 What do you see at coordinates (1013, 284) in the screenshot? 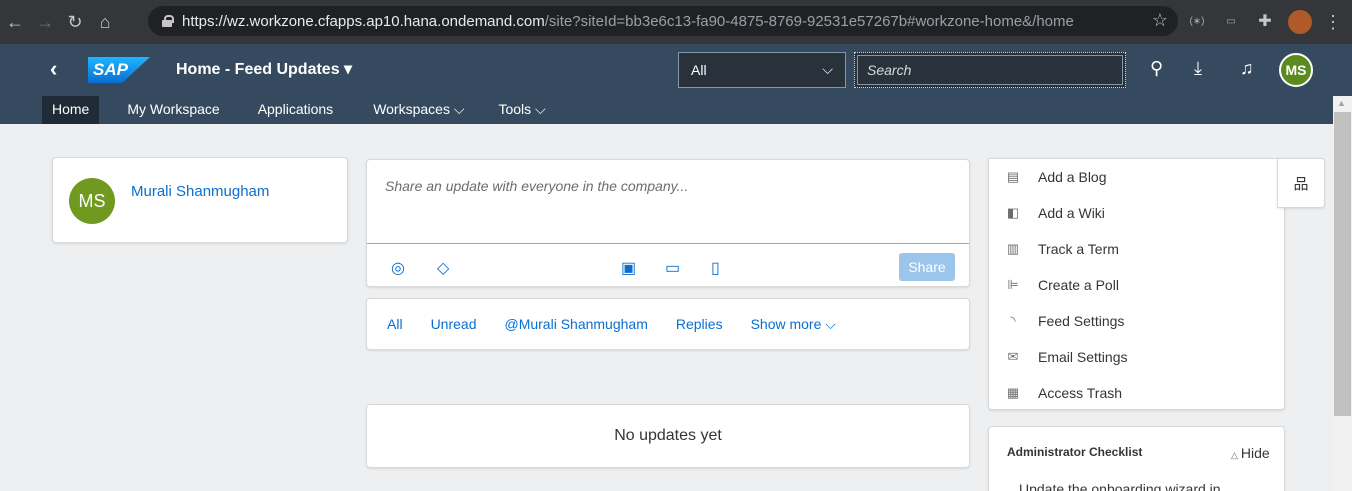
I see `poll-icon: ⊫` at bounding box center [1013, 284].